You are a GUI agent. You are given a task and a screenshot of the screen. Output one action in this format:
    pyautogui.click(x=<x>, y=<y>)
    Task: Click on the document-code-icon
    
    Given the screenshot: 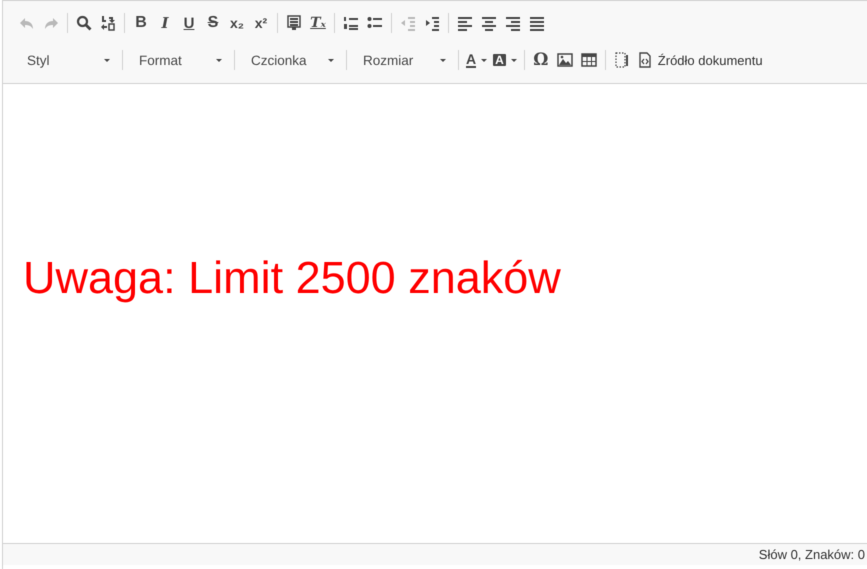 What is the action you would take?
    pyautogui.click(x=644, y=60)
    